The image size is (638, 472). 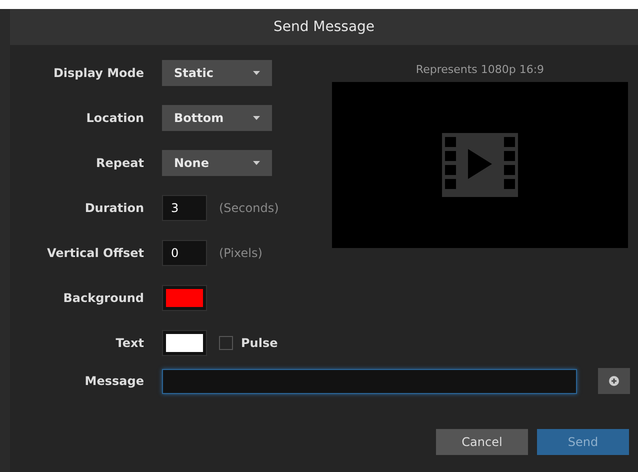 I want to click on dropdown: None, so click(x=217, y=163).